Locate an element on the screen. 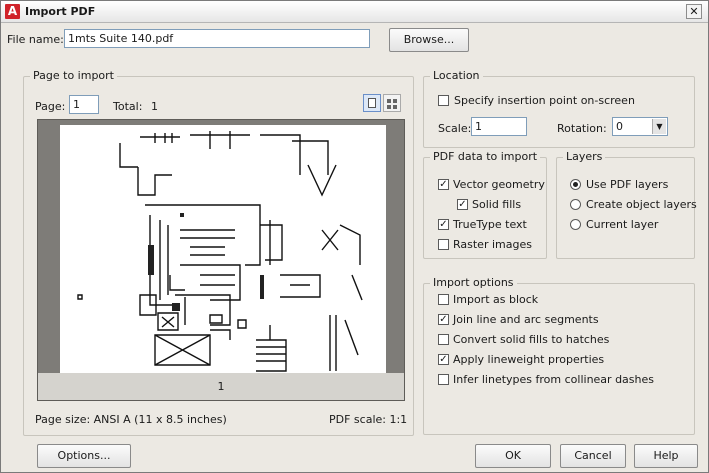  dialog-title: Import PDF is located at coordinates (60, 11).